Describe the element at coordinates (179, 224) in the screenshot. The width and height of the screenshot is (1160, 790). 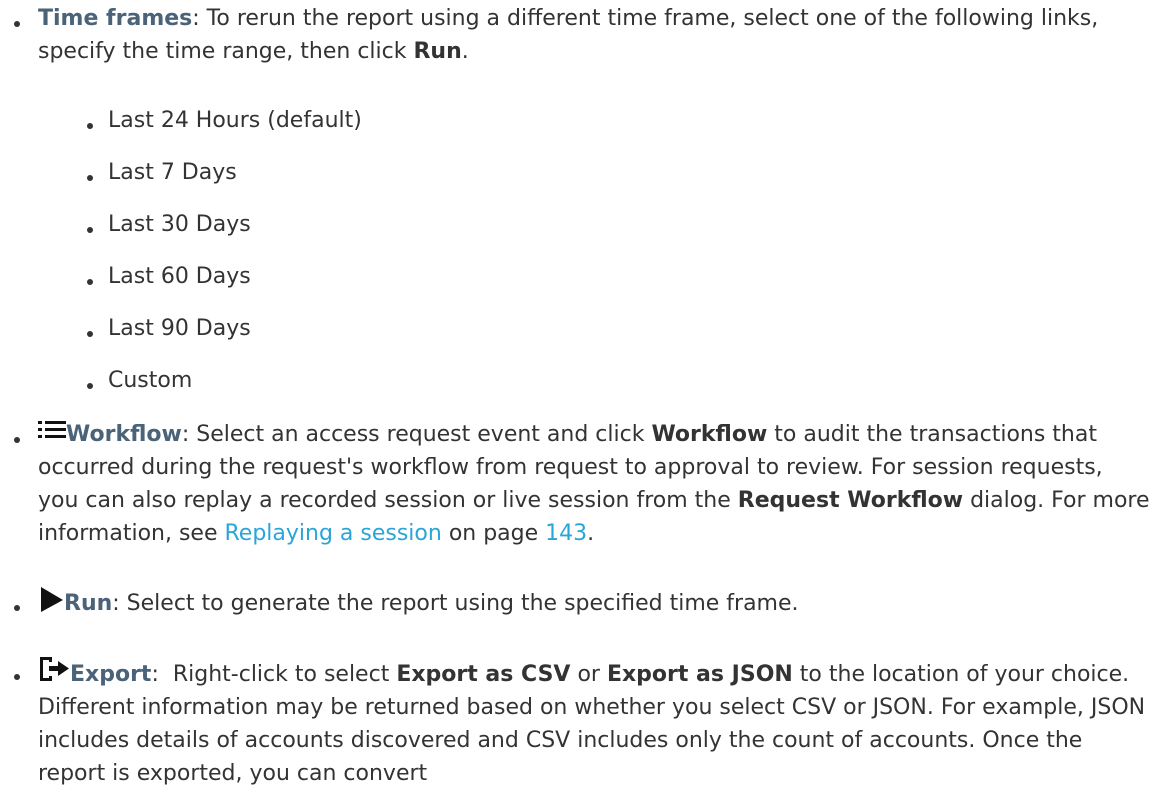
I see `time-frame-option-label: Last 30 Days` at that location.